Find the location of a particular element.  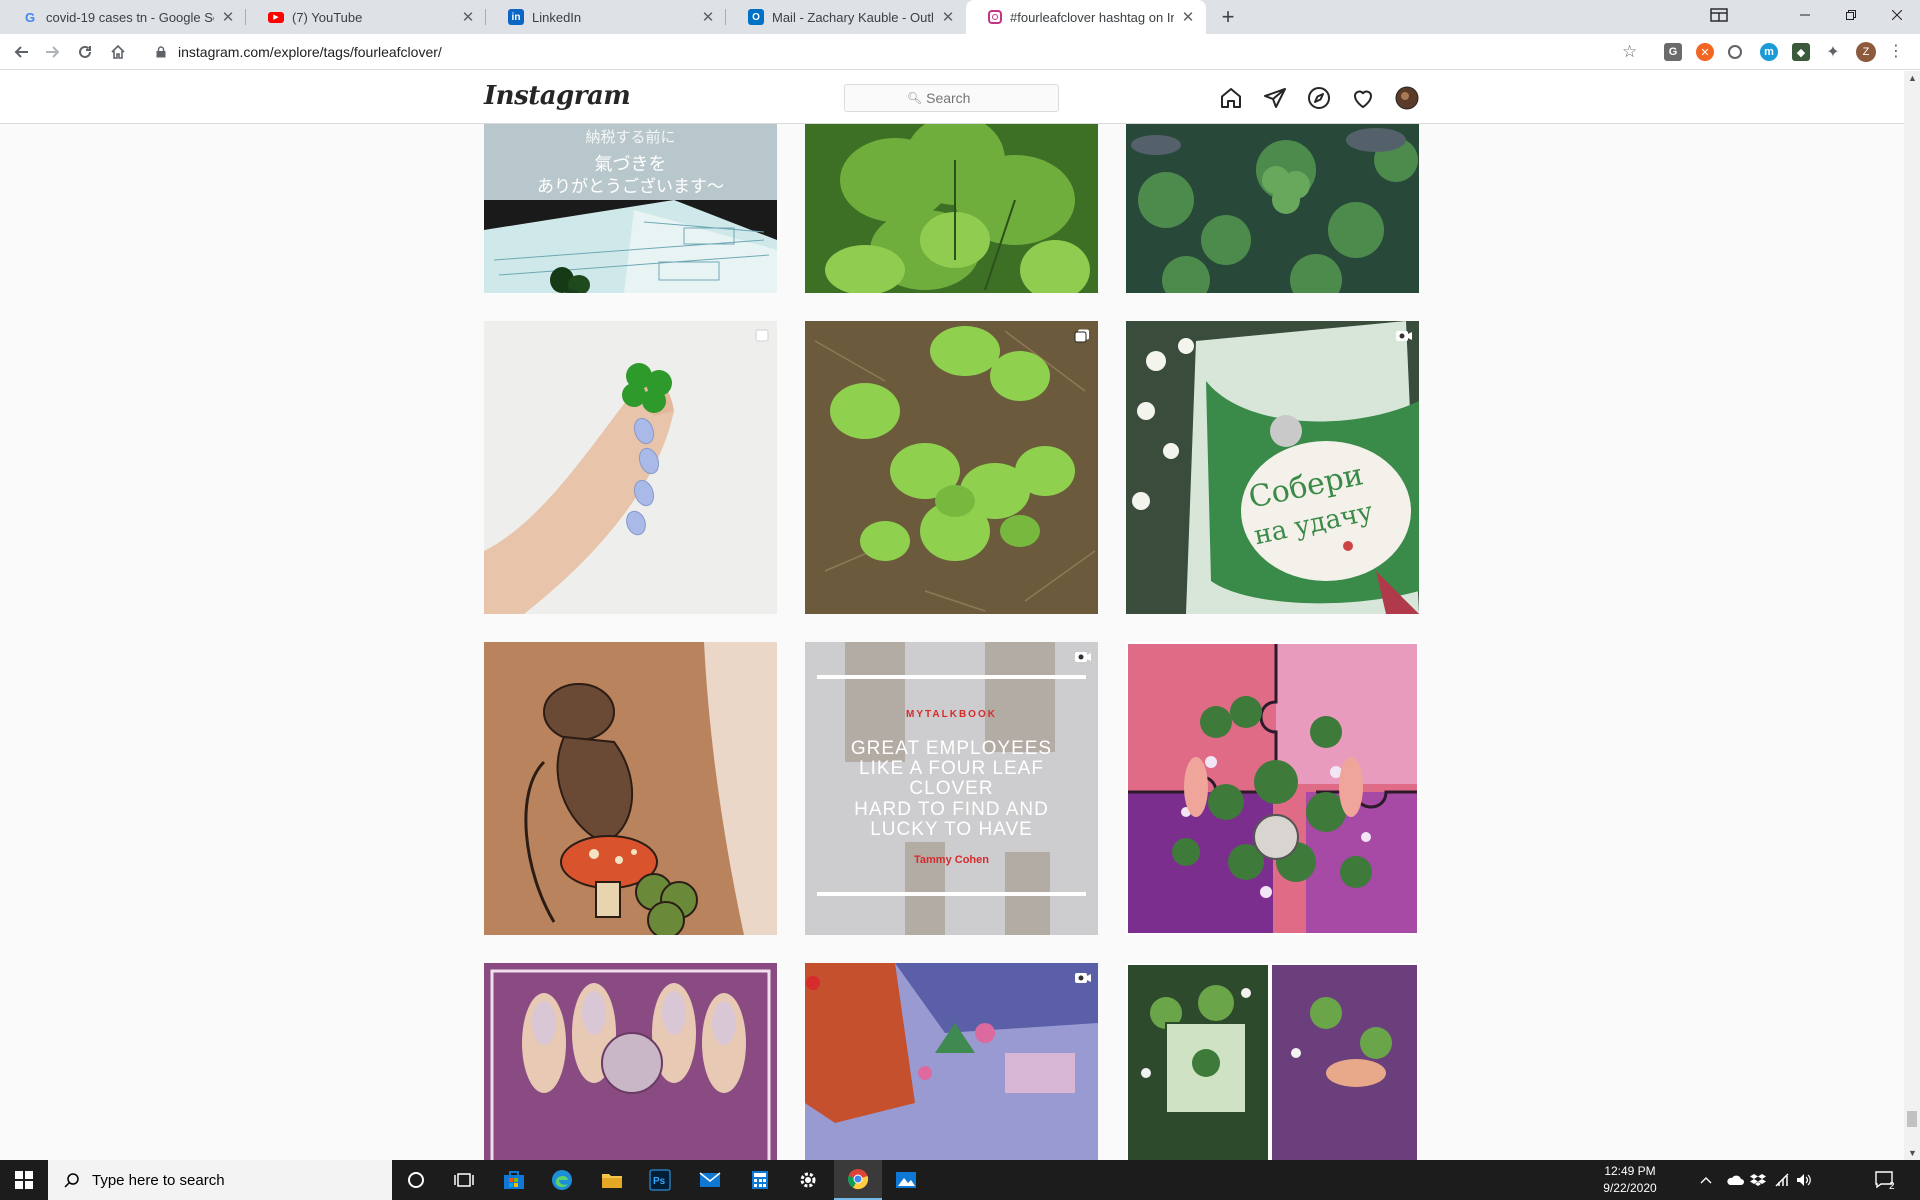

post-tile: Собери на удачу is located at coordinates (1272, 467).